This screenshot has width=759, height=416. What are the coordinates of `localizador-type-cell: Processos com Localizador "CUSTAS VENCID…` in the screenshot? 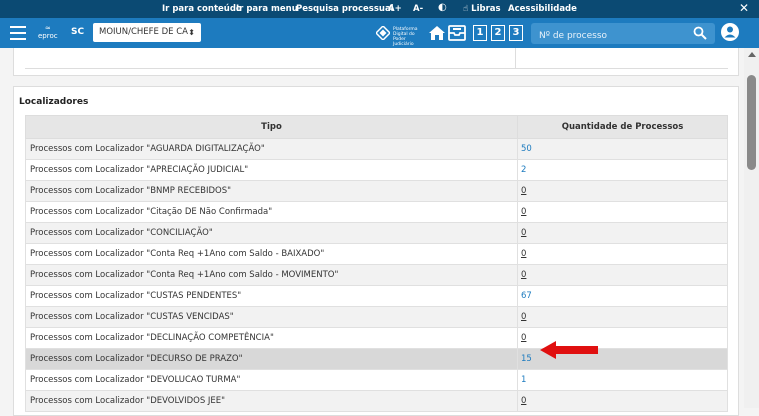 It's located at (271, 317).